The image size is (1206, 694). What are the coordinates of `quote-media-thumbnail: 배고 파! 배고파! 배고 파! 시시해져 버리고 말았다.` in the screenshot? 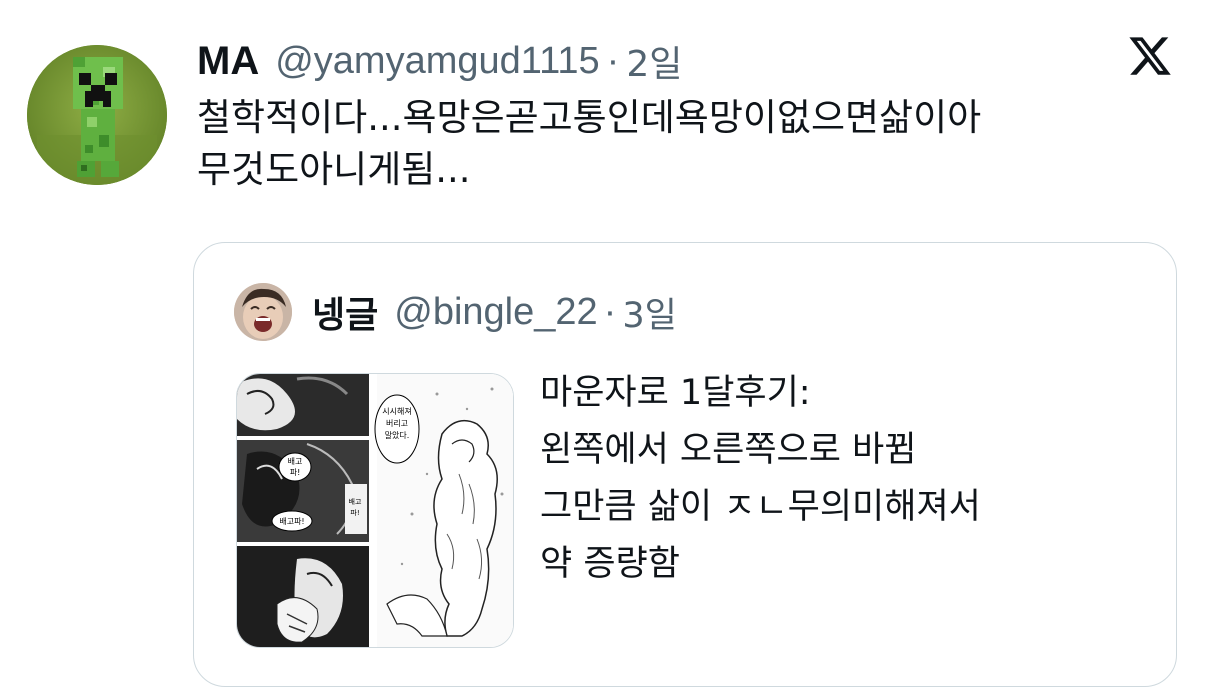 It's located at (375, 510).